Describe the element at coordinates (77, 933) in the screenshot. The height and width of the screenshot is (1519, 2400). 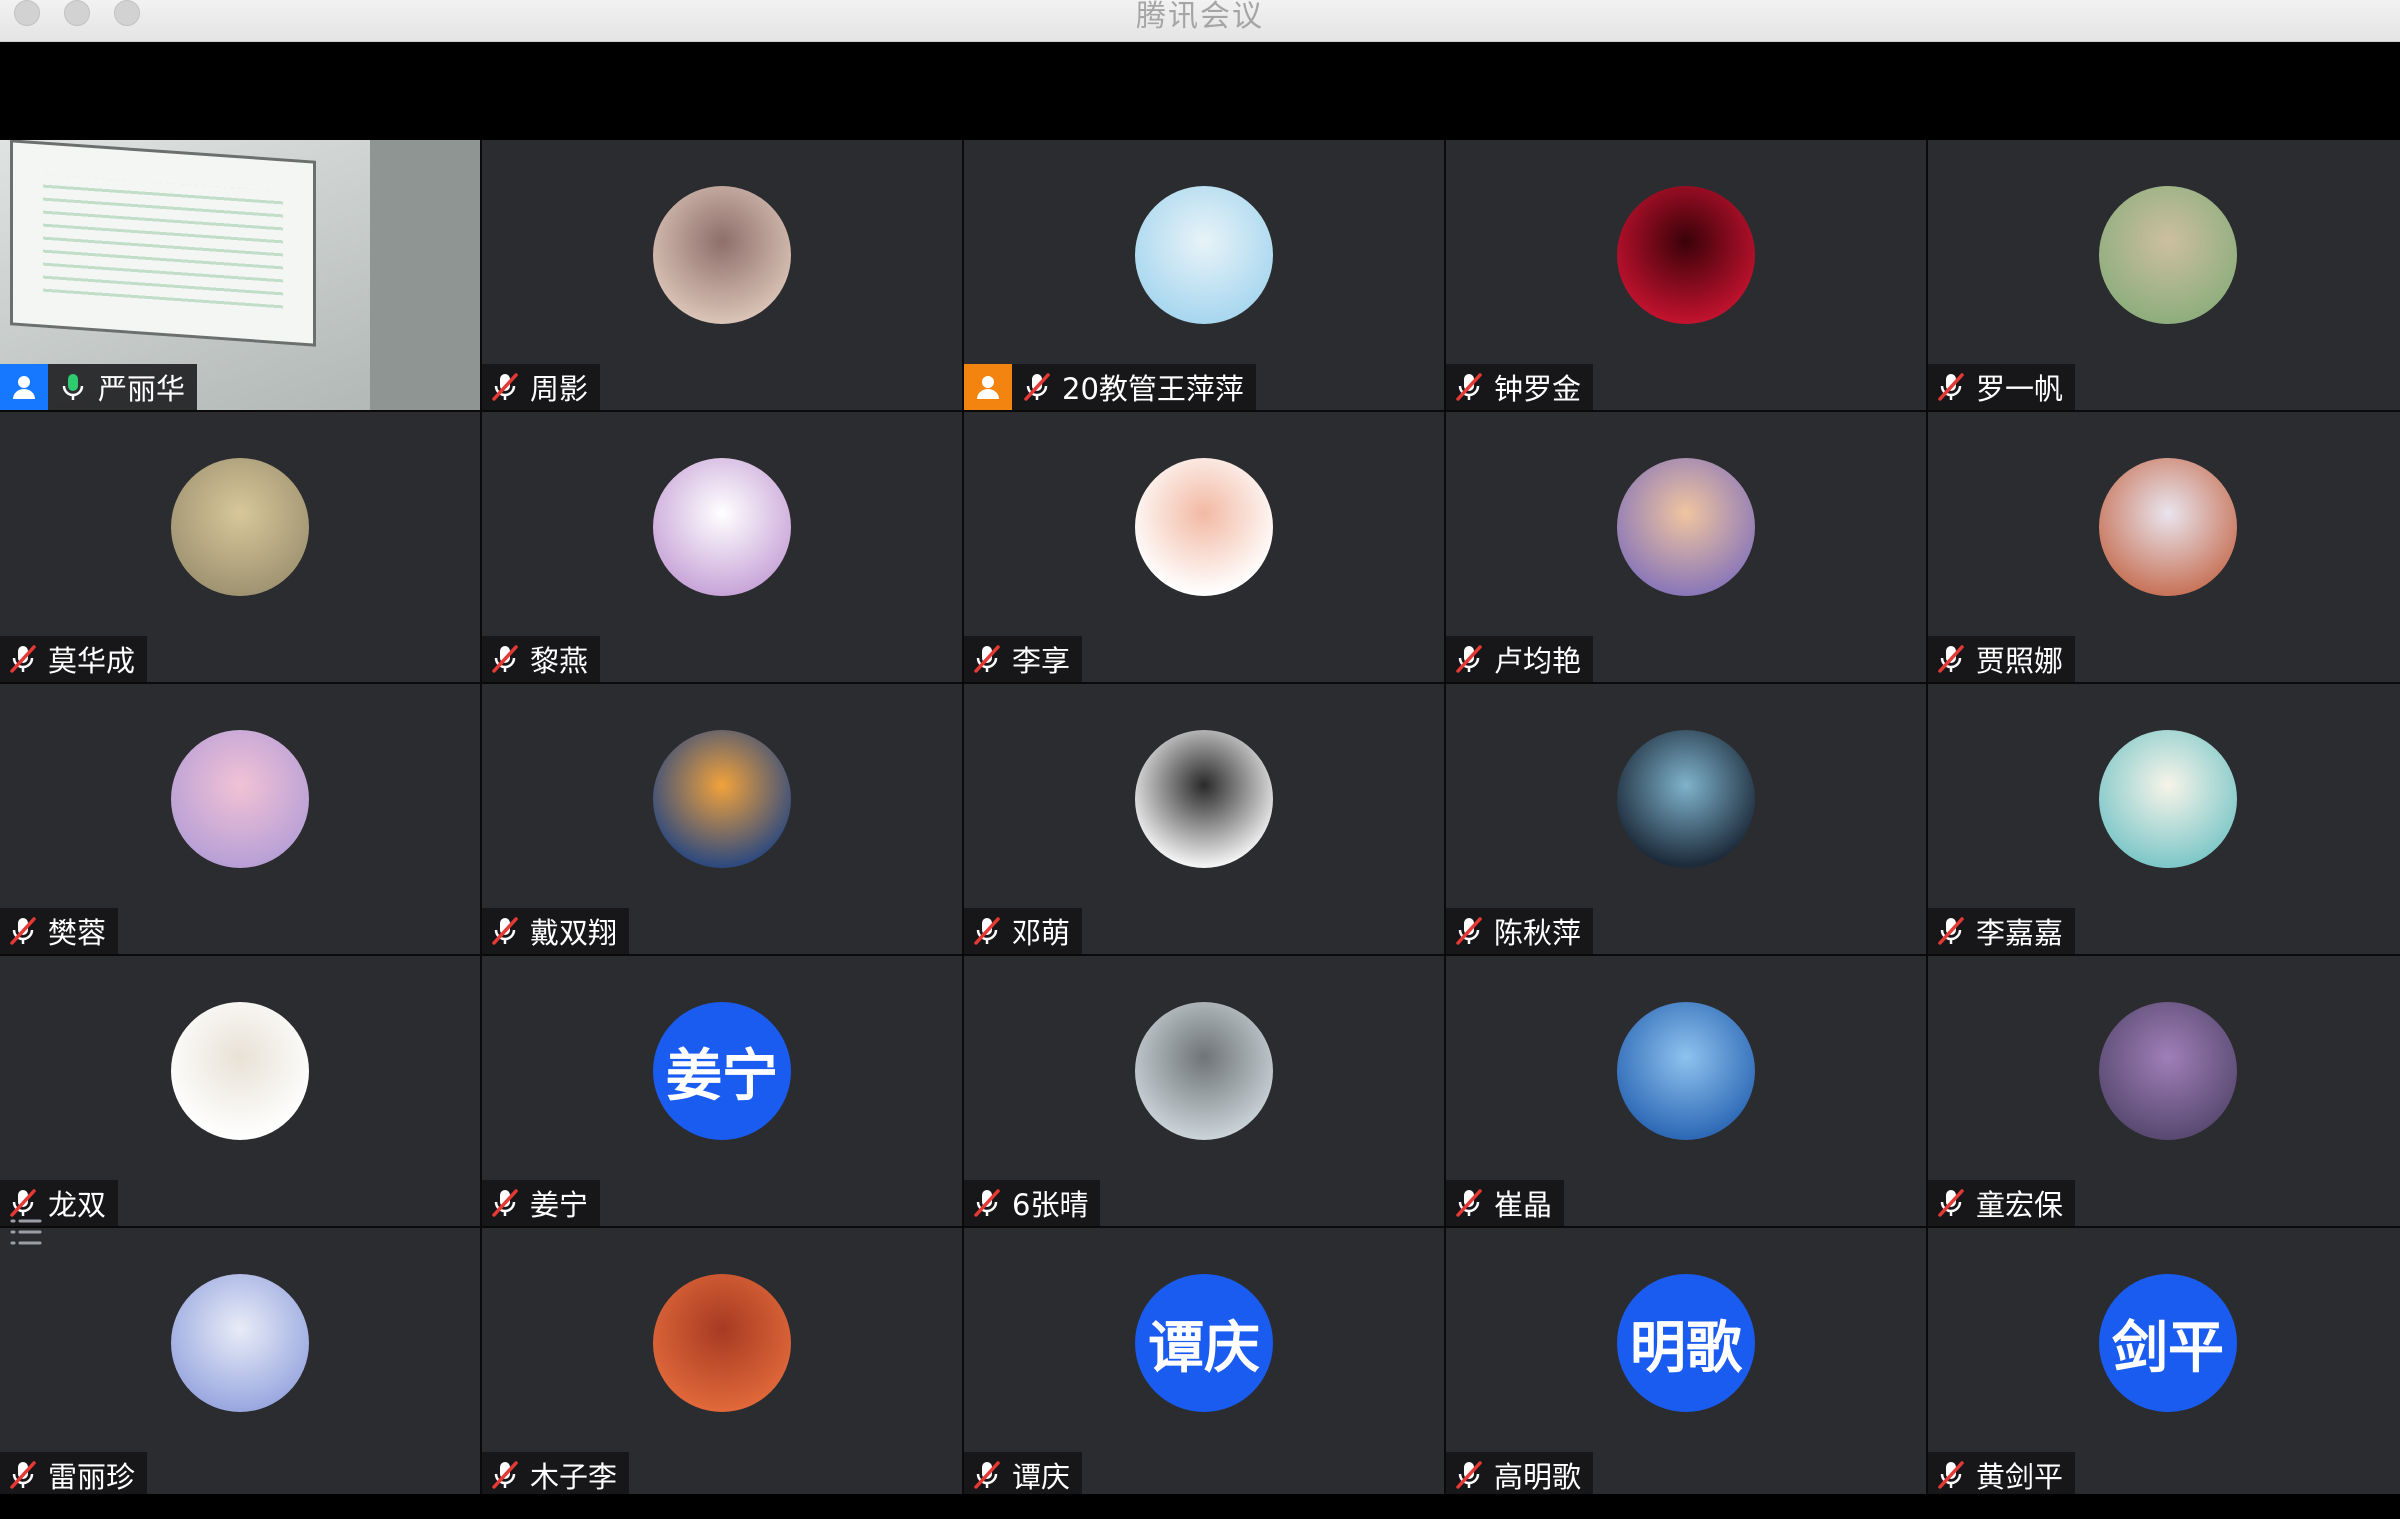
I see `participant-name: 樊蓉` at that location.